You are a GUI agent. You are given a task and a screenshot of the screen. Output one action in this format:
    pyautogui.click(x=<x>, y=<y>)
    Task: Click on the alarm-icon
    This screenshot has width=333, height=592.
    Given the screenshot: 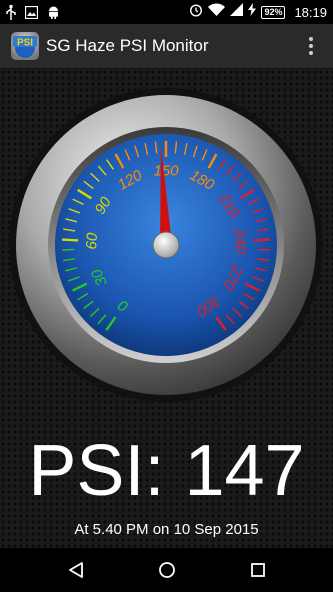 What is the action you would take?
    pyautogui.click(x=196, y=12)
    